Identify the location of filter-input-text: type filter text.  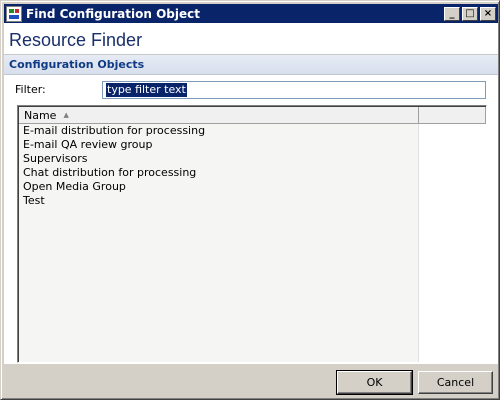
(146, 90).